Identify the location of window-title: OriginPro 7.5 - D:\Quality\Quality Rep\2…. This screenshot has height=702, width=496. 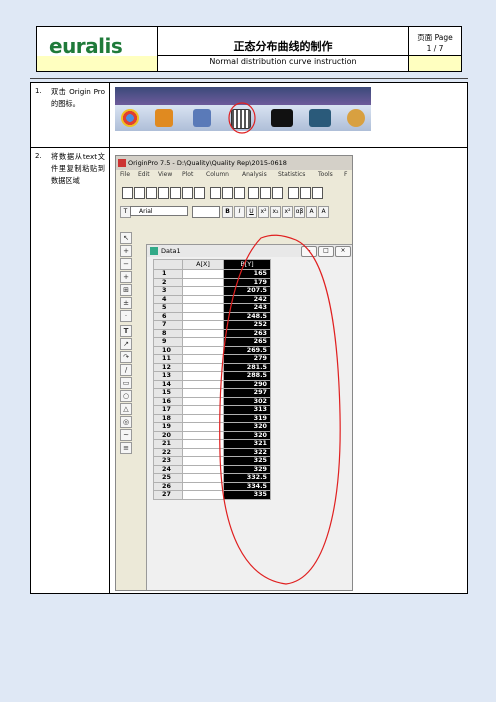
(207, 163).